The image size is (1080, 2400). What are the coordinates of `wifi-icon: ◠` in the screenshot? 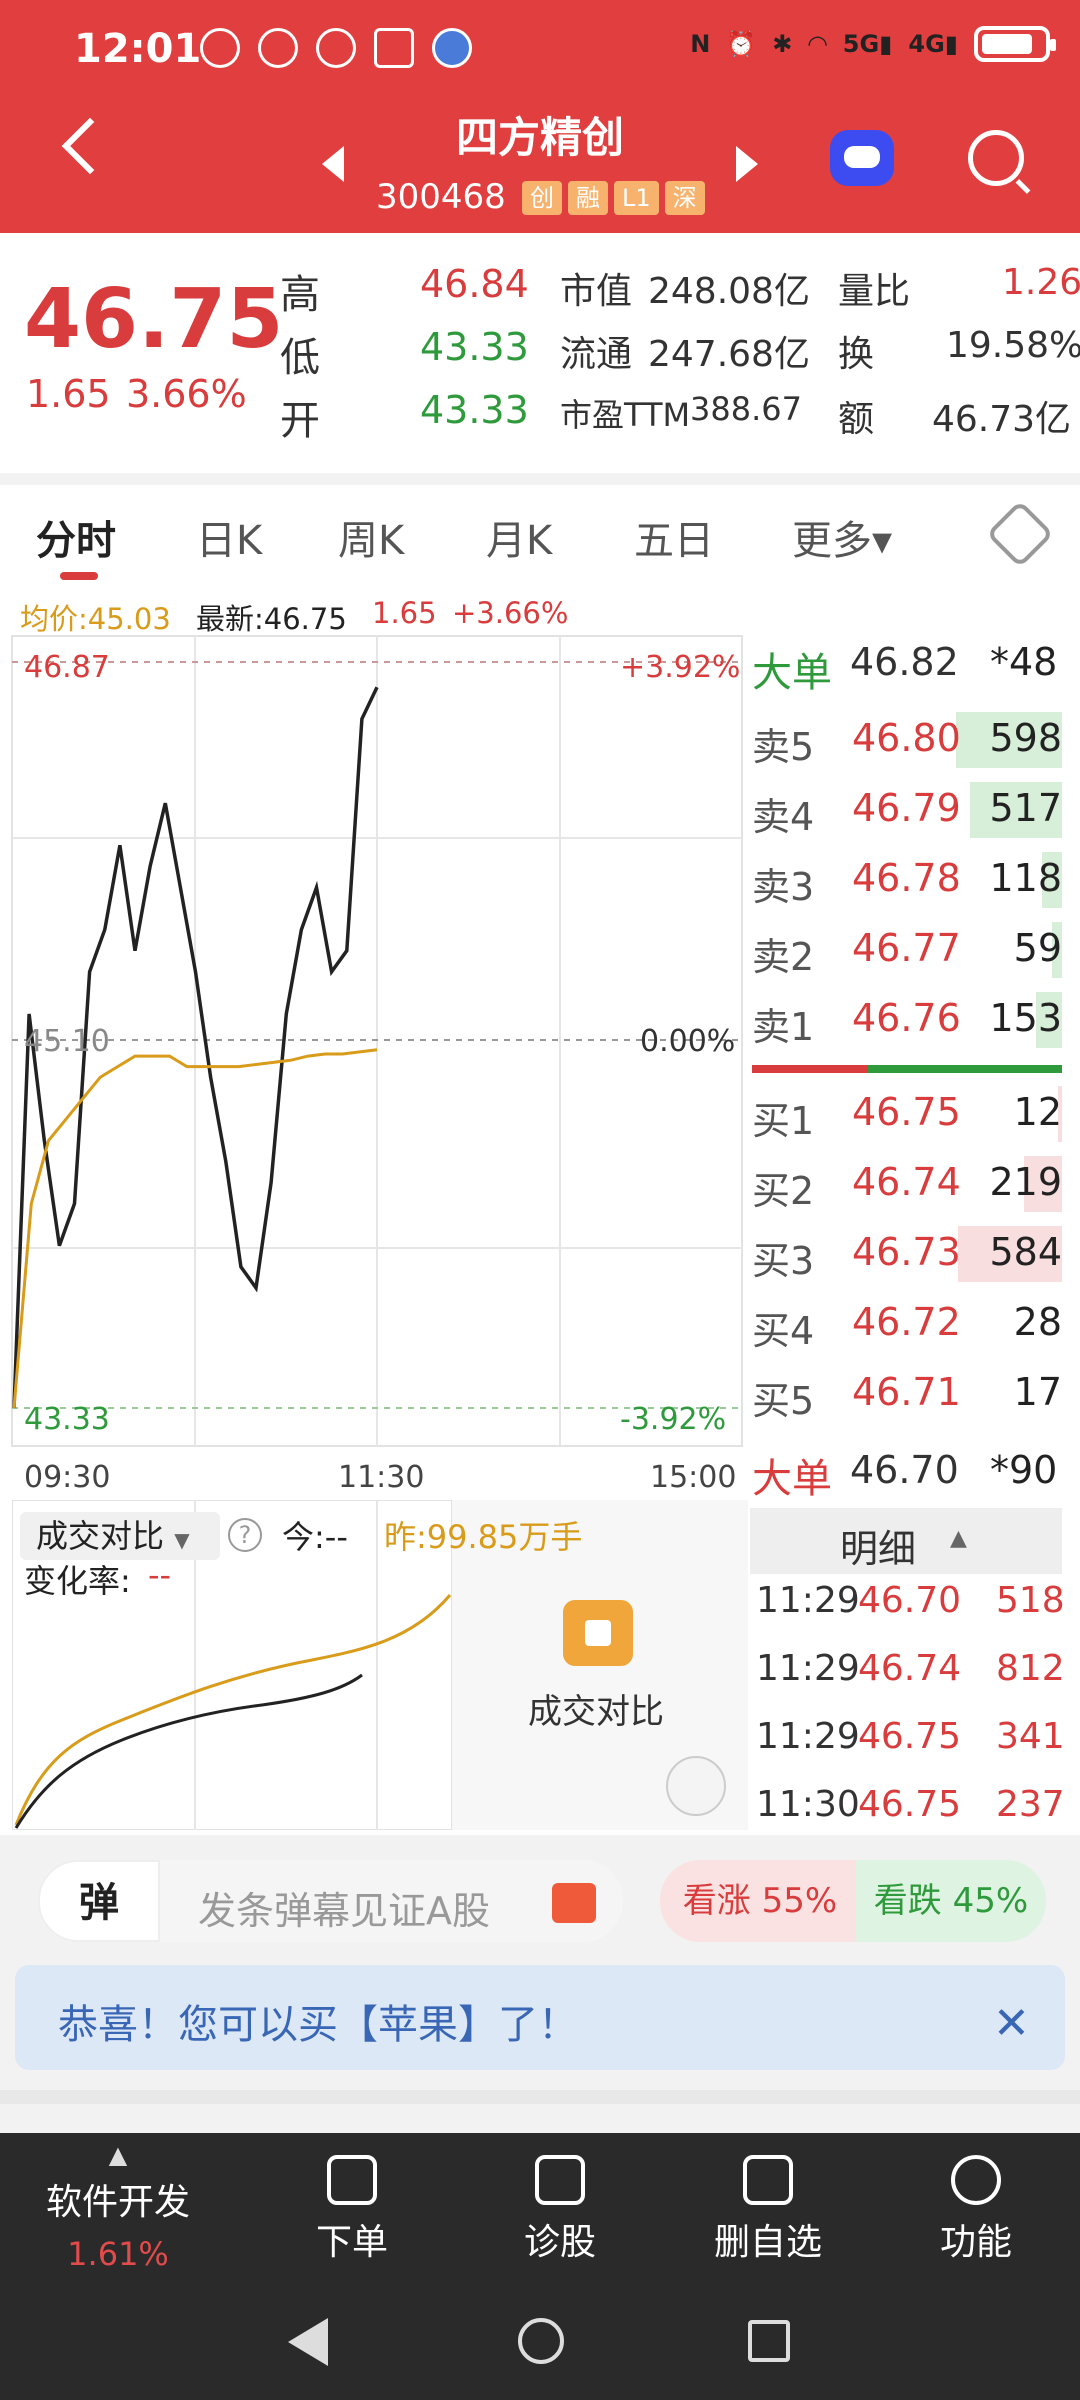 It's located at (817, 44).